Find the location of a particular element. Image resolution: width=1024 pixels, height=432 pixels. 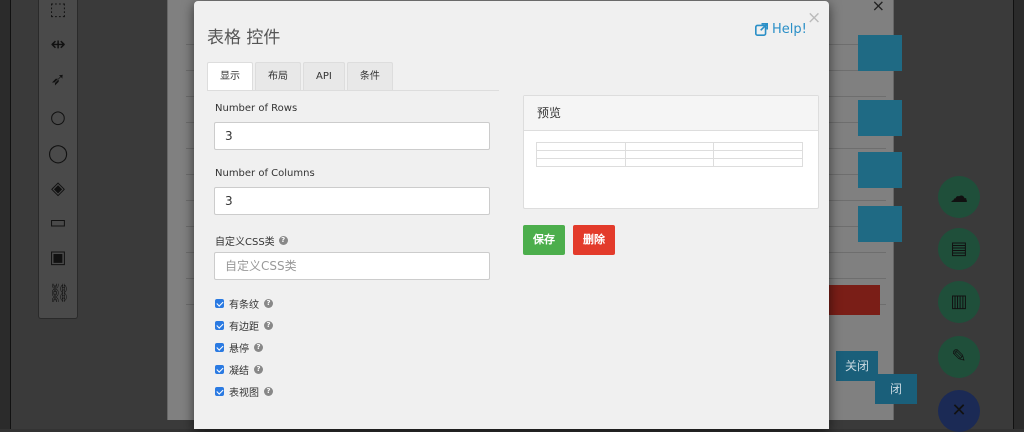

background-close-button: 关闭 is located at coordinates (857, 366).